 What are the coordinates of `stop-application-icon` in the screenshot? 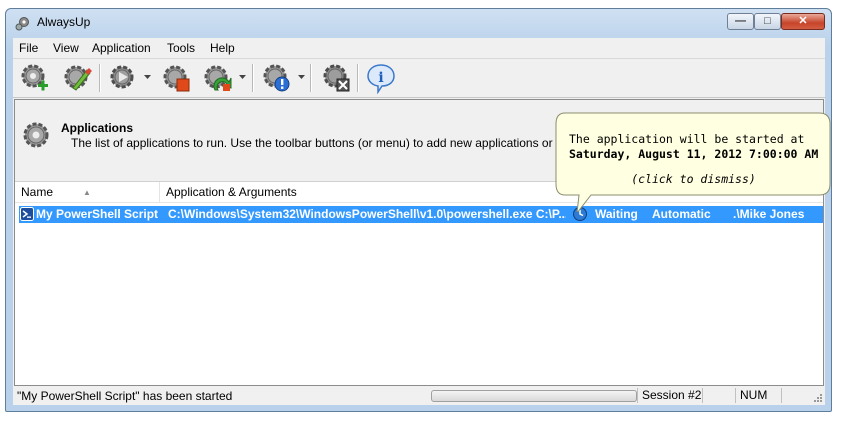 It's located at (176, 78).